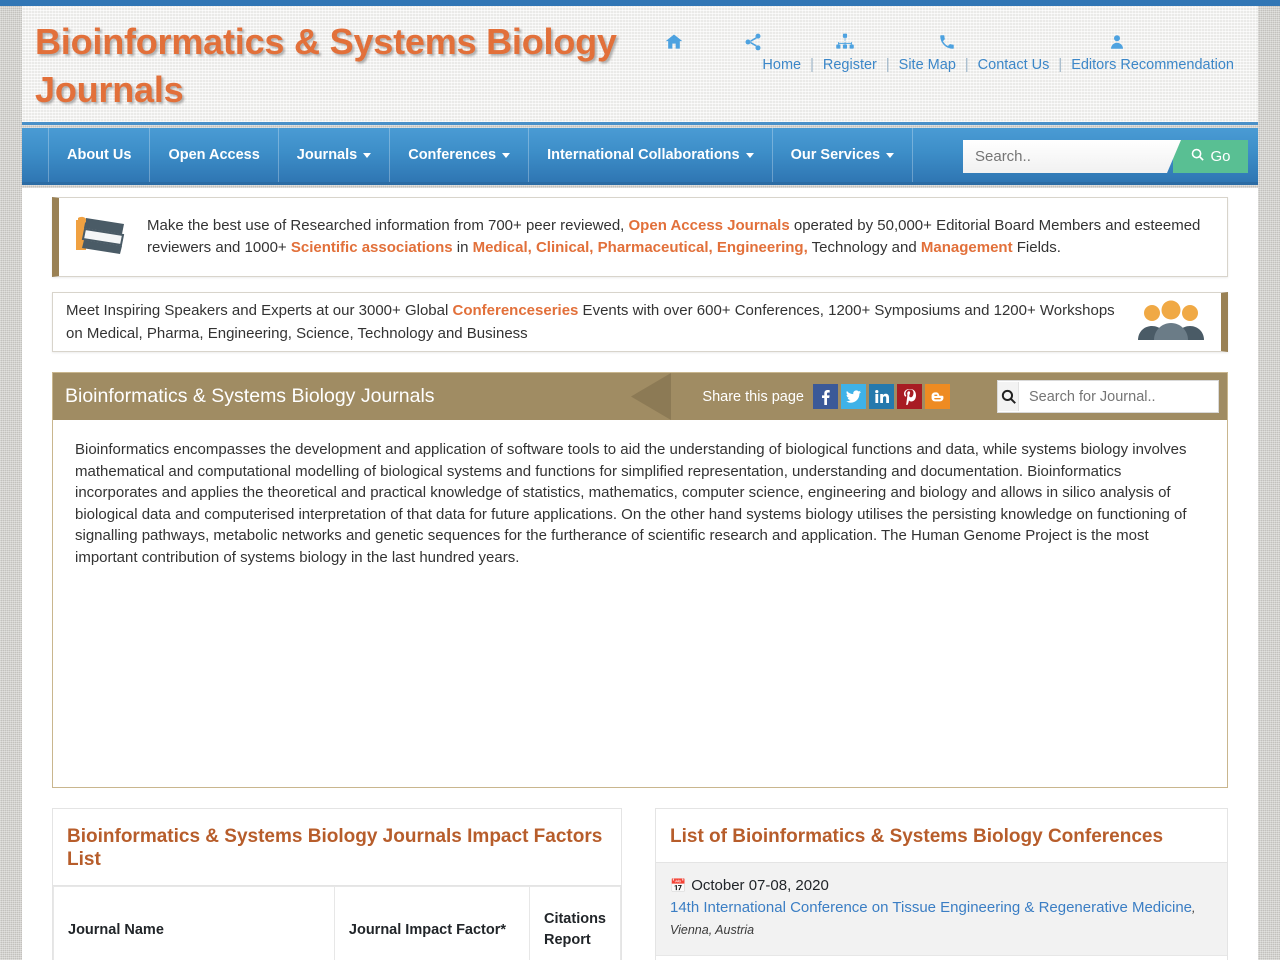 The height and width of the screenshot is (960, 1280). Describe the element at coordinates (678, 885) in the screenshot. I see `calendar-icon: 📅` at that location.